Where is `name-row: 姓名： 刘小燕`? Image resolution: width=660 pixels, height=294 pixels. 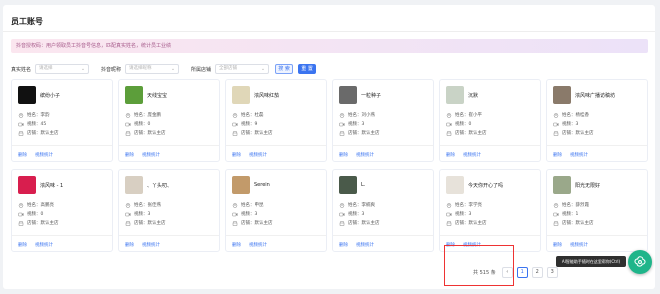 name-row: 姓名： 刘小燕 is located at coordinates (357, 115).